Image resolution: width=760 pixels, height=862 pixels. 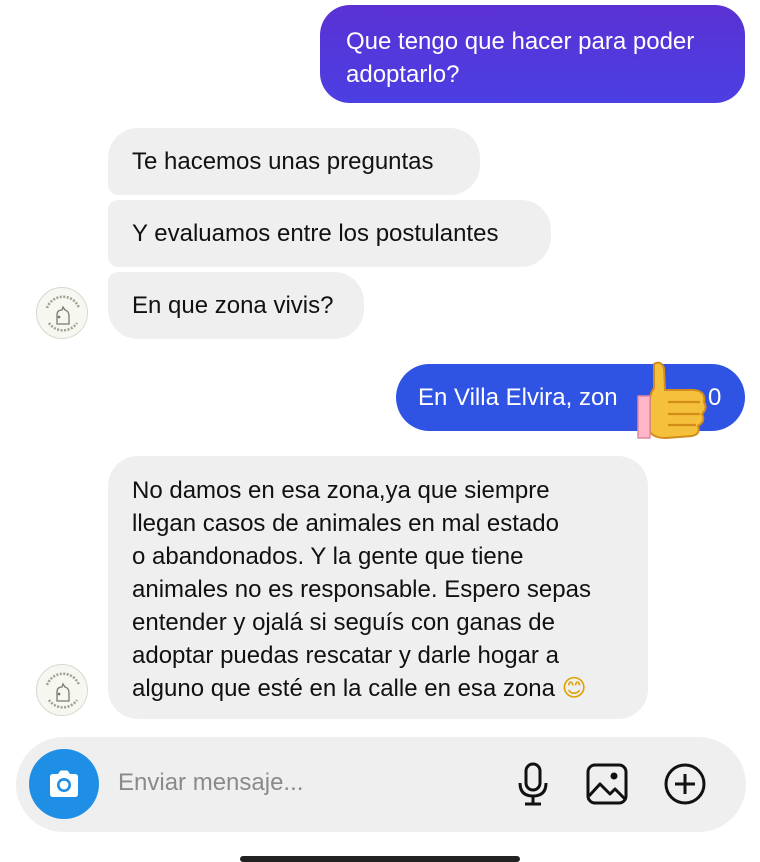 What do you see at coordinates (672, 400) in the screenshot?
I see `thumbs-up-emoji` at bounding box center [672, 400].